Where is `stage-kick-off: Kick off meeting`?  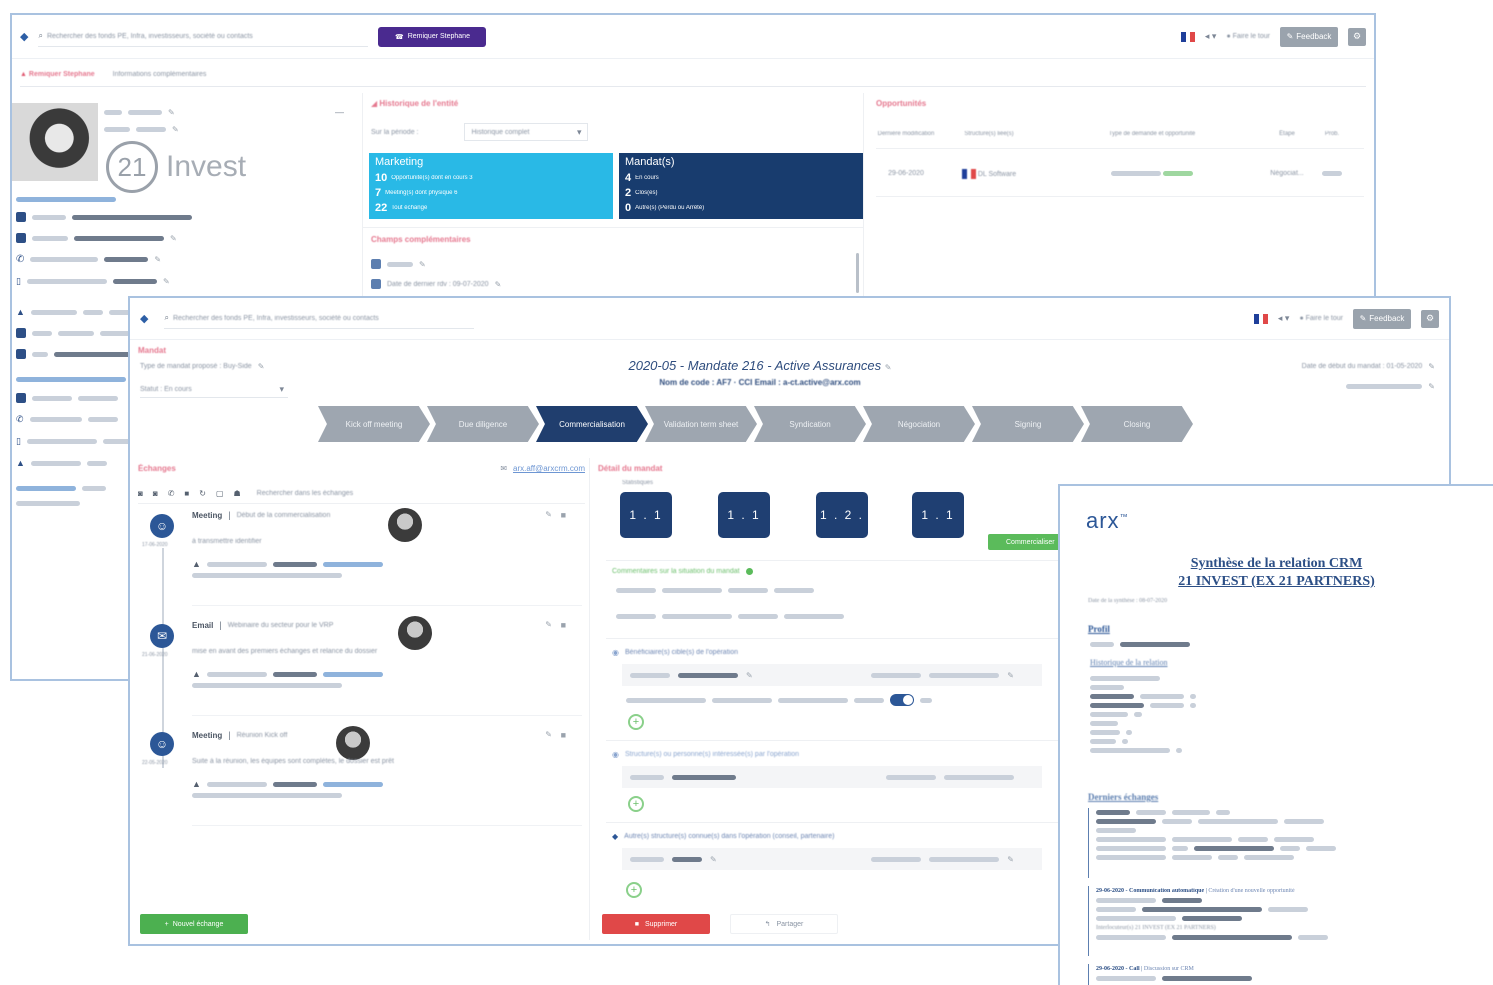
stage-kick-off: Kick off meeting is located at coordinates (374, 424).